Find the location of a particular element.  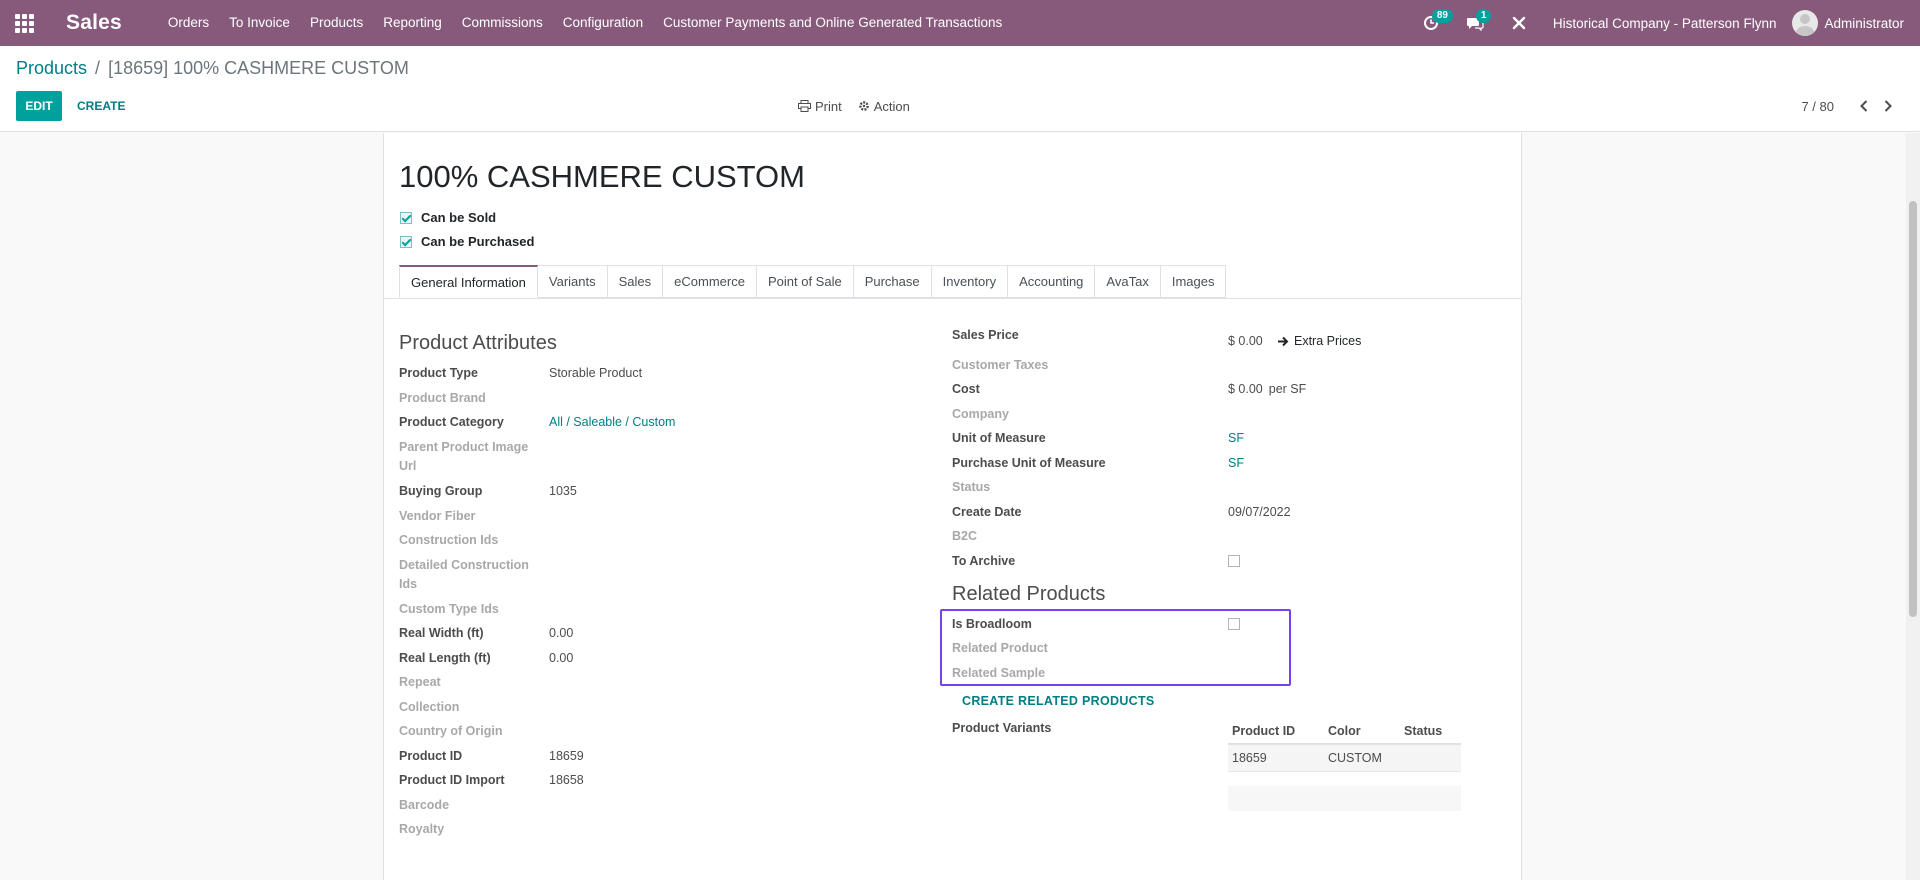

action-label: Action is located at coordinates (891, 106).